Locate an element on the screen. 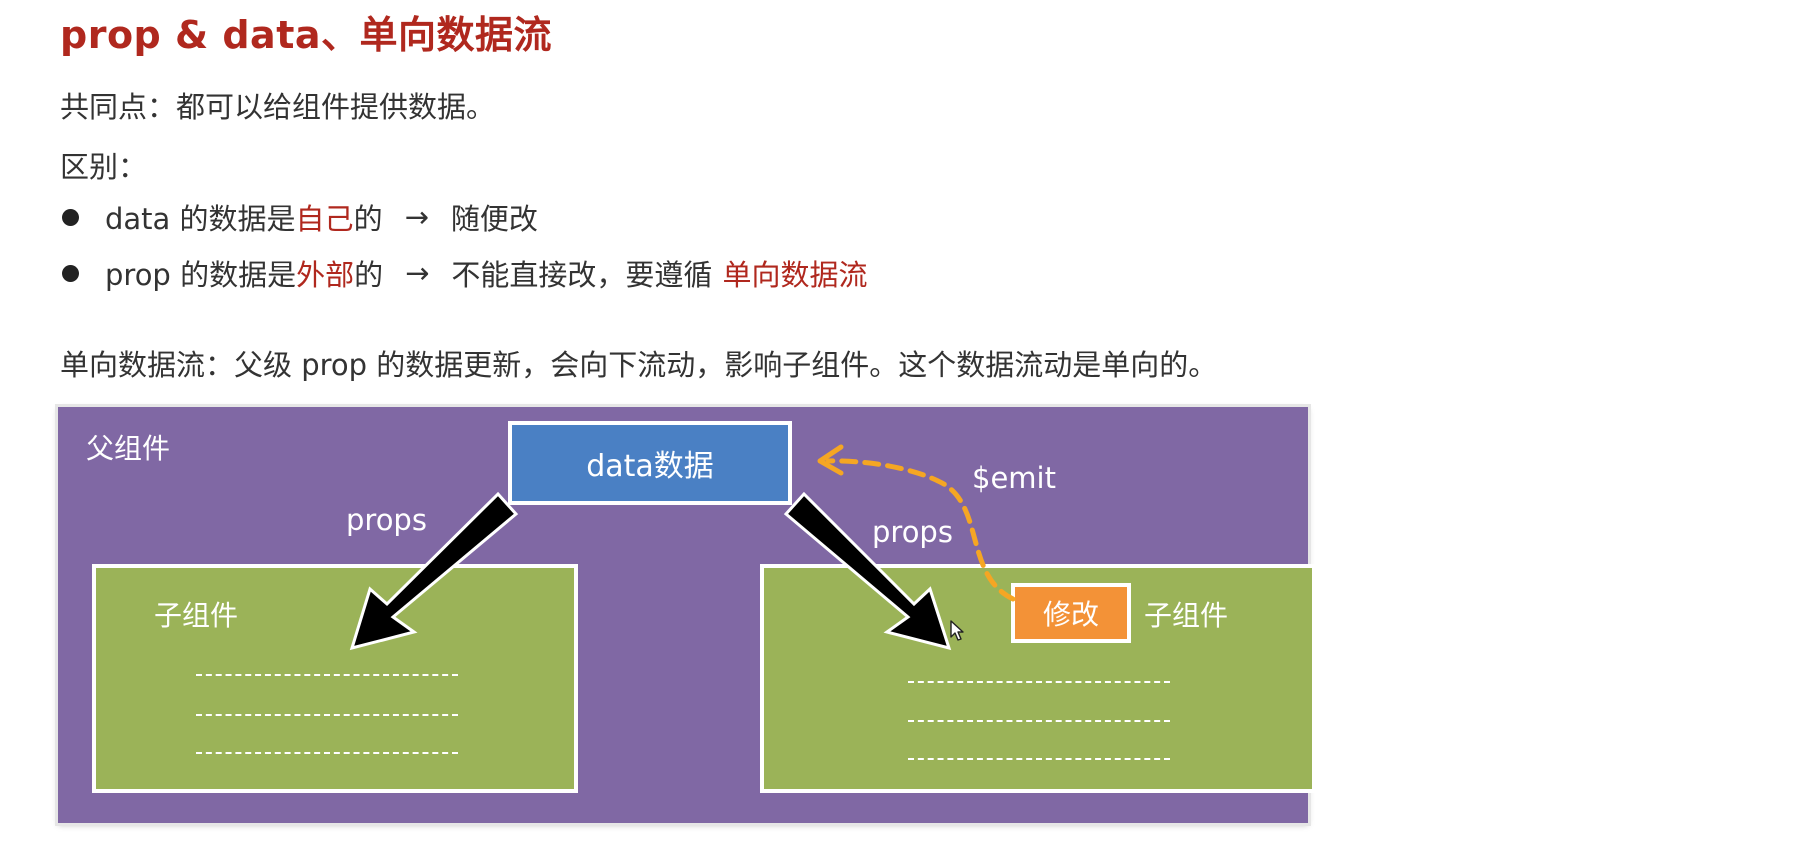  arrow-down-left-icon is located at coordinates (434, 571).